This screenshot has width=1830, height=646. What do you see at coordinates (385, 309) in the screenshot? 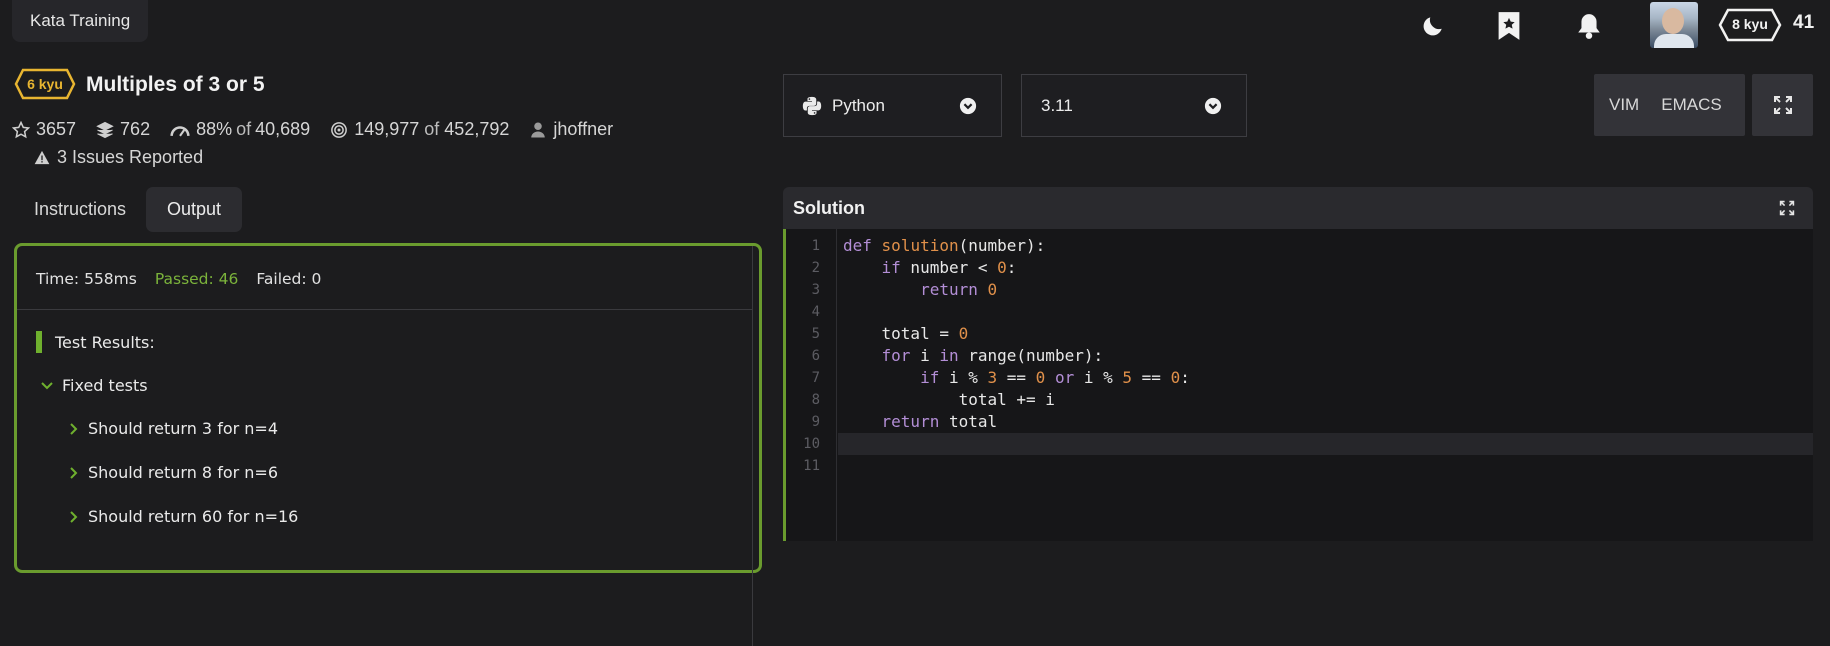
I see `summary-divider` at bounding box center [385, 309].